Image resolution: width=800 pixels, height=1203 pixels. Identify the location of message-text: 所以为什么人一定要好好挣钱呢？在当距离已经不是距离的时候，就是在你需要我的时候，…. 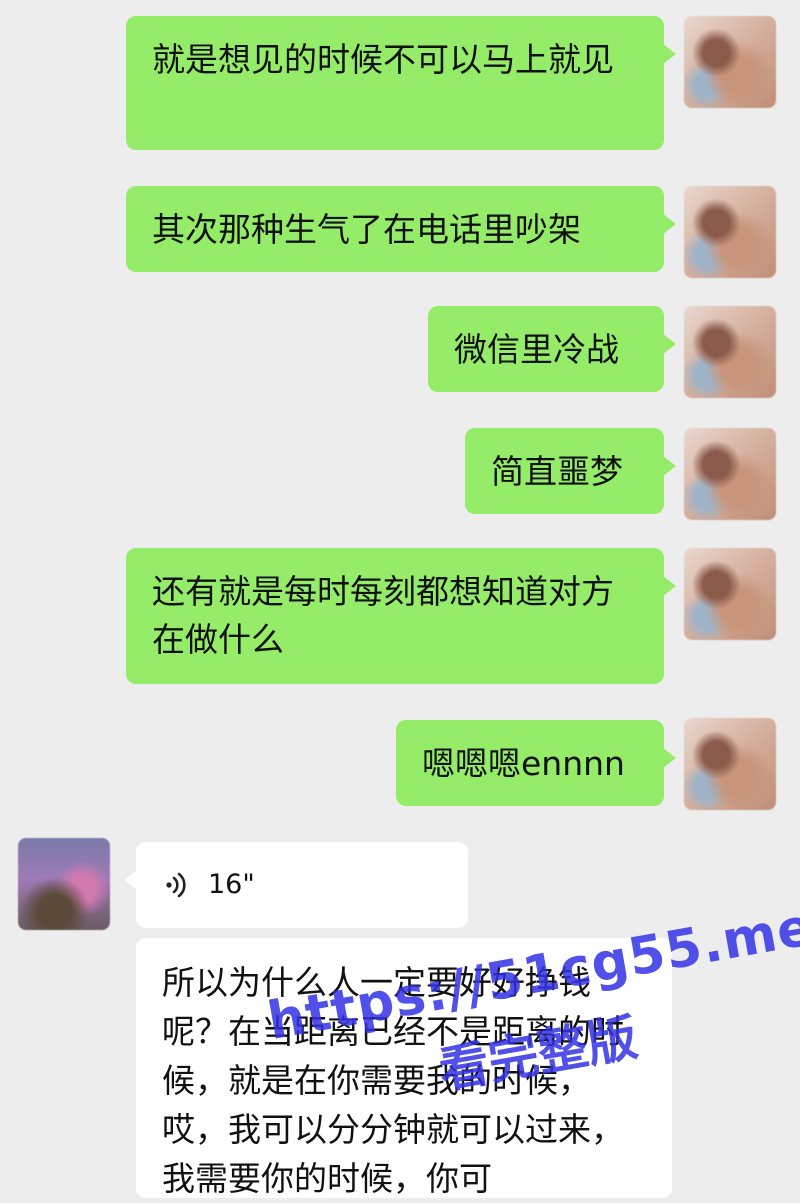
(393, 1080).